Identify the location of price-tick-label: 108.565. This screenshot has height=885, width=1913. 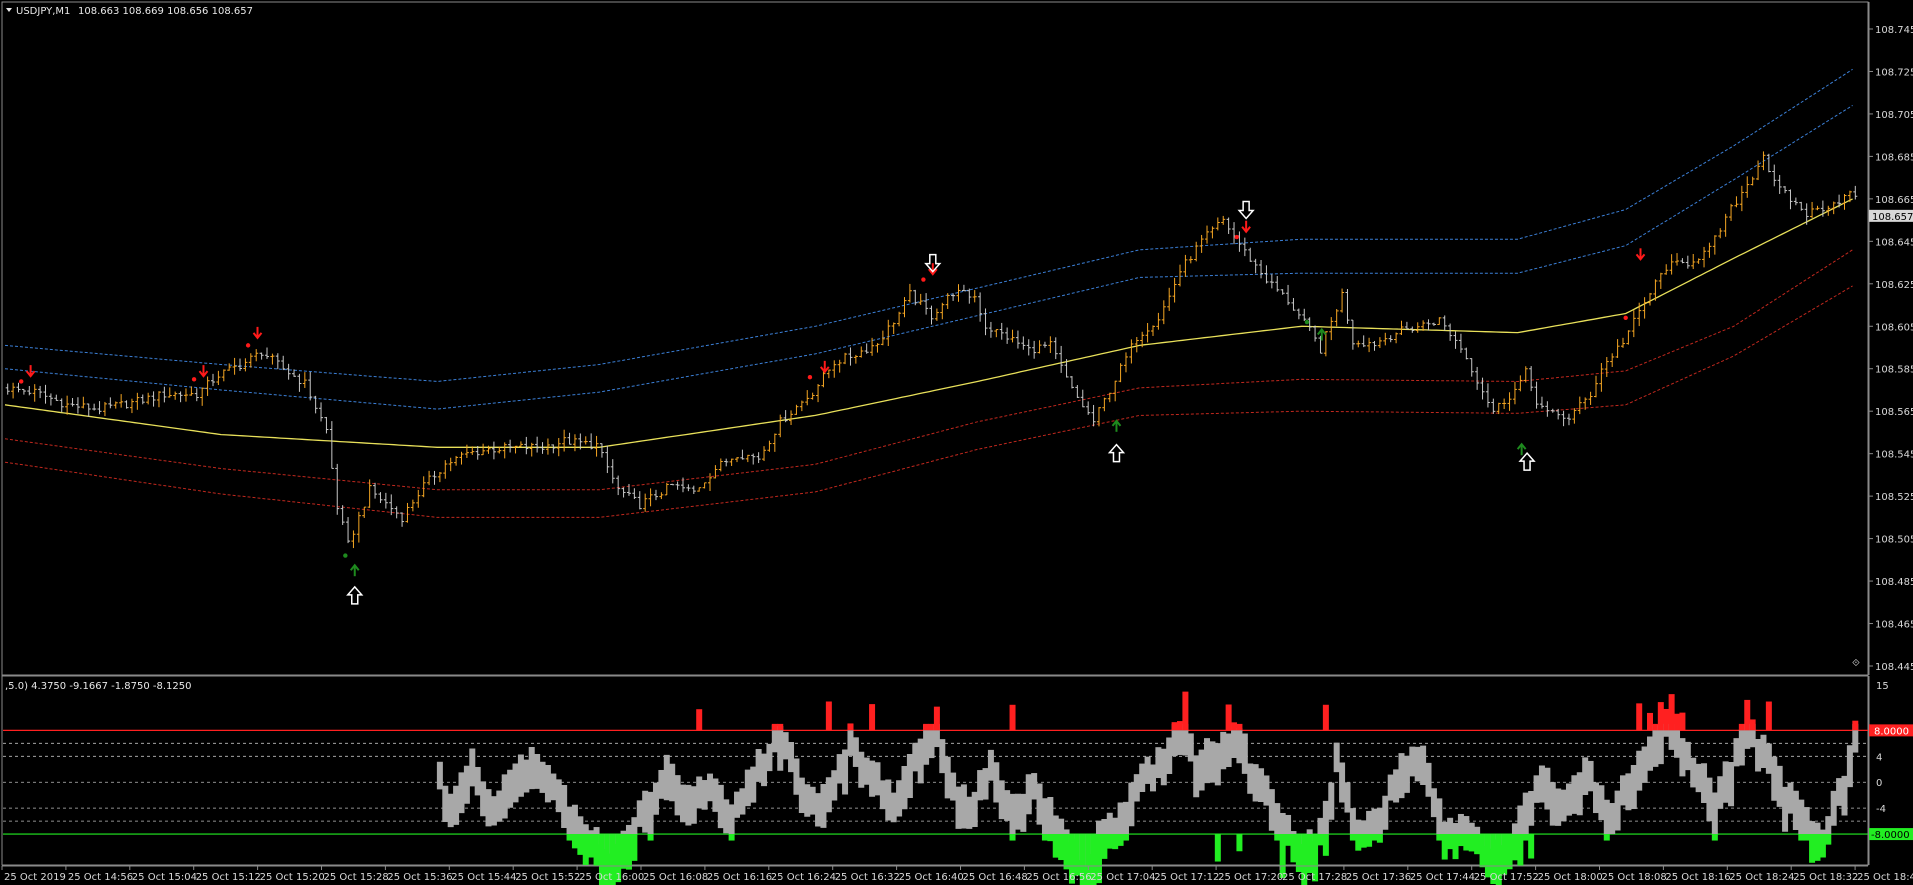
(1894, 412).